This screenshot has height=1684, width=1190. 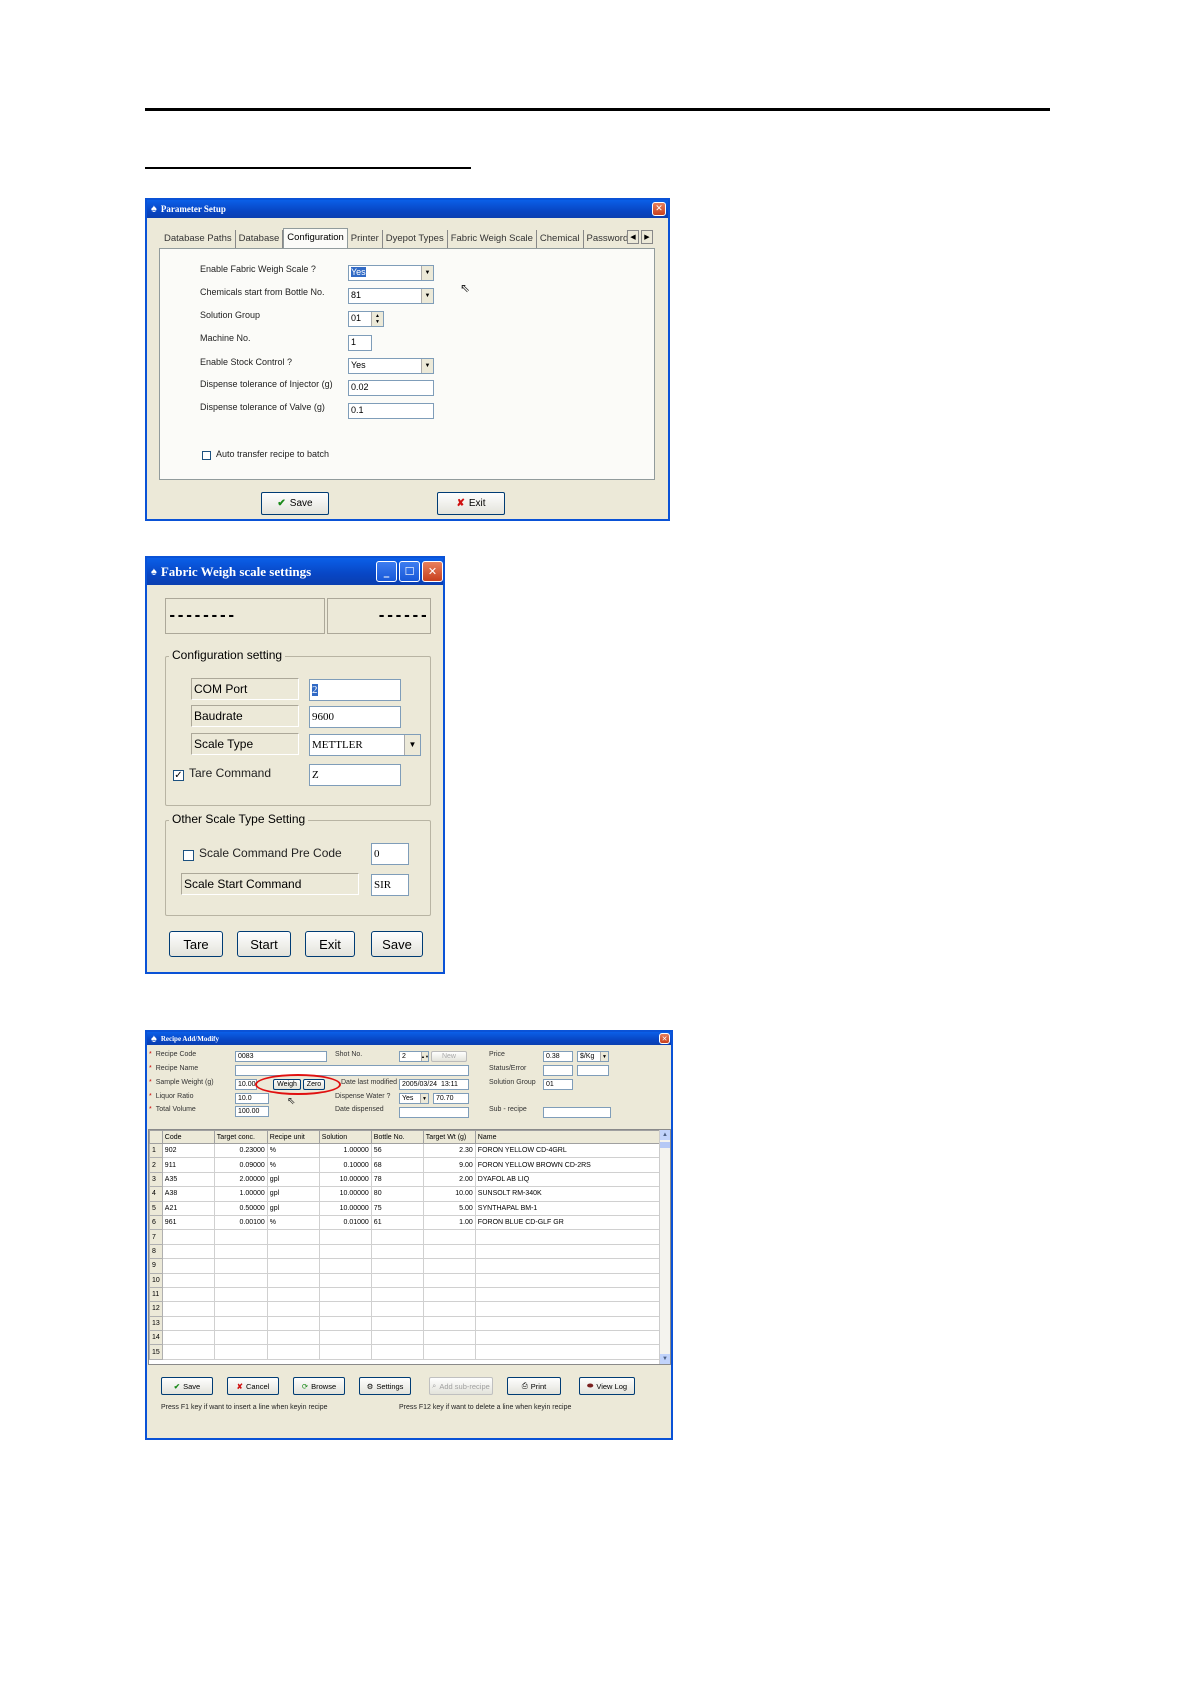 What do you see at coordinates (593, 1056) in the screenshot?
I see `price-unit-select: $/Kg ▼` at bounding box center [593, 1056].